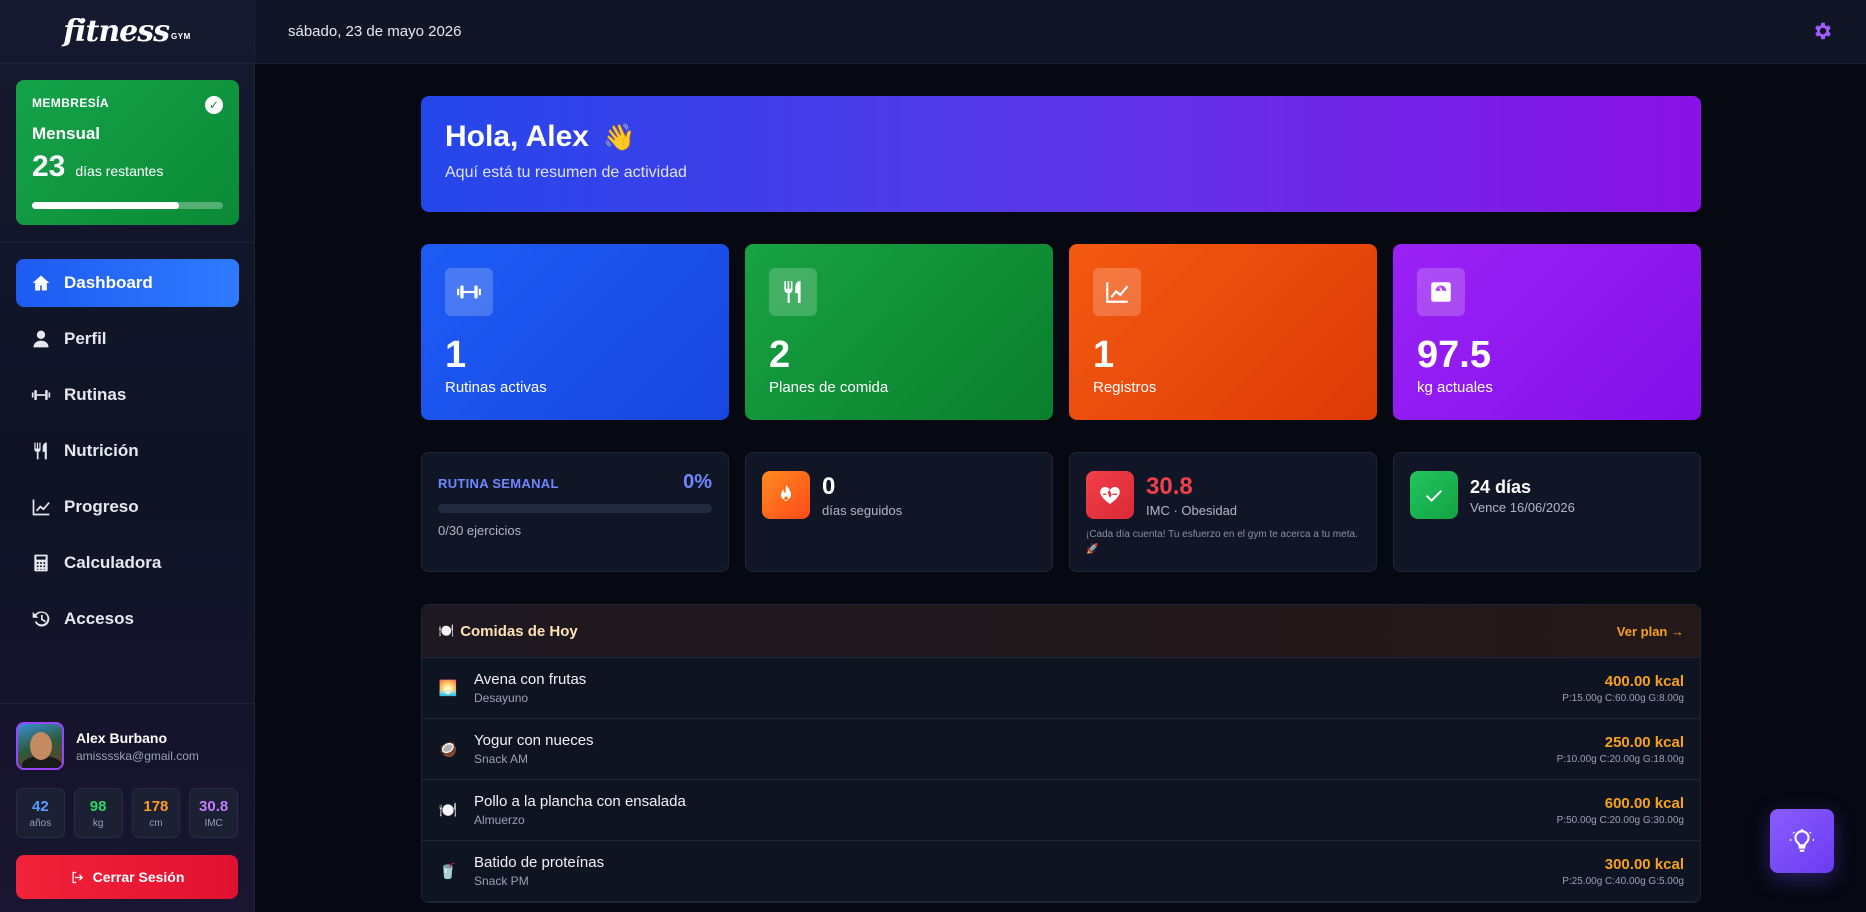  I want to click on nav-label: Calculadora, so click(113, 562).